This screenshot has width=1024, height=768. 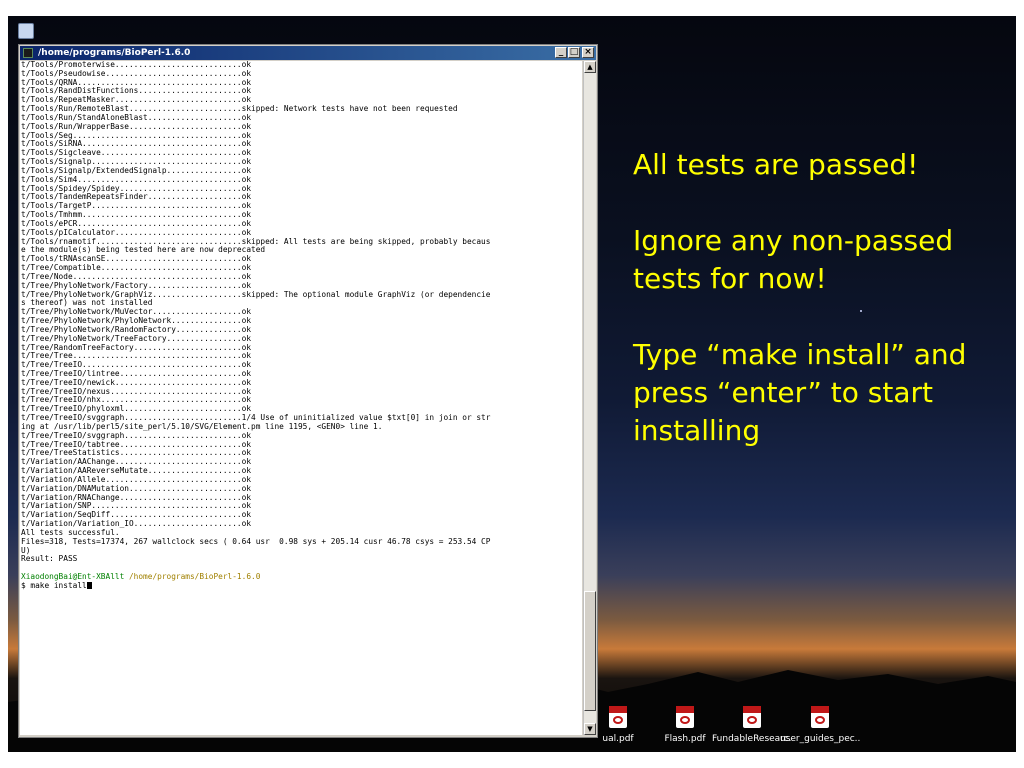 What do you see at coordinates (70, 532) in the screenshot?
I see `terminal-line: All tests successful.` at bounding box center [70, 532].